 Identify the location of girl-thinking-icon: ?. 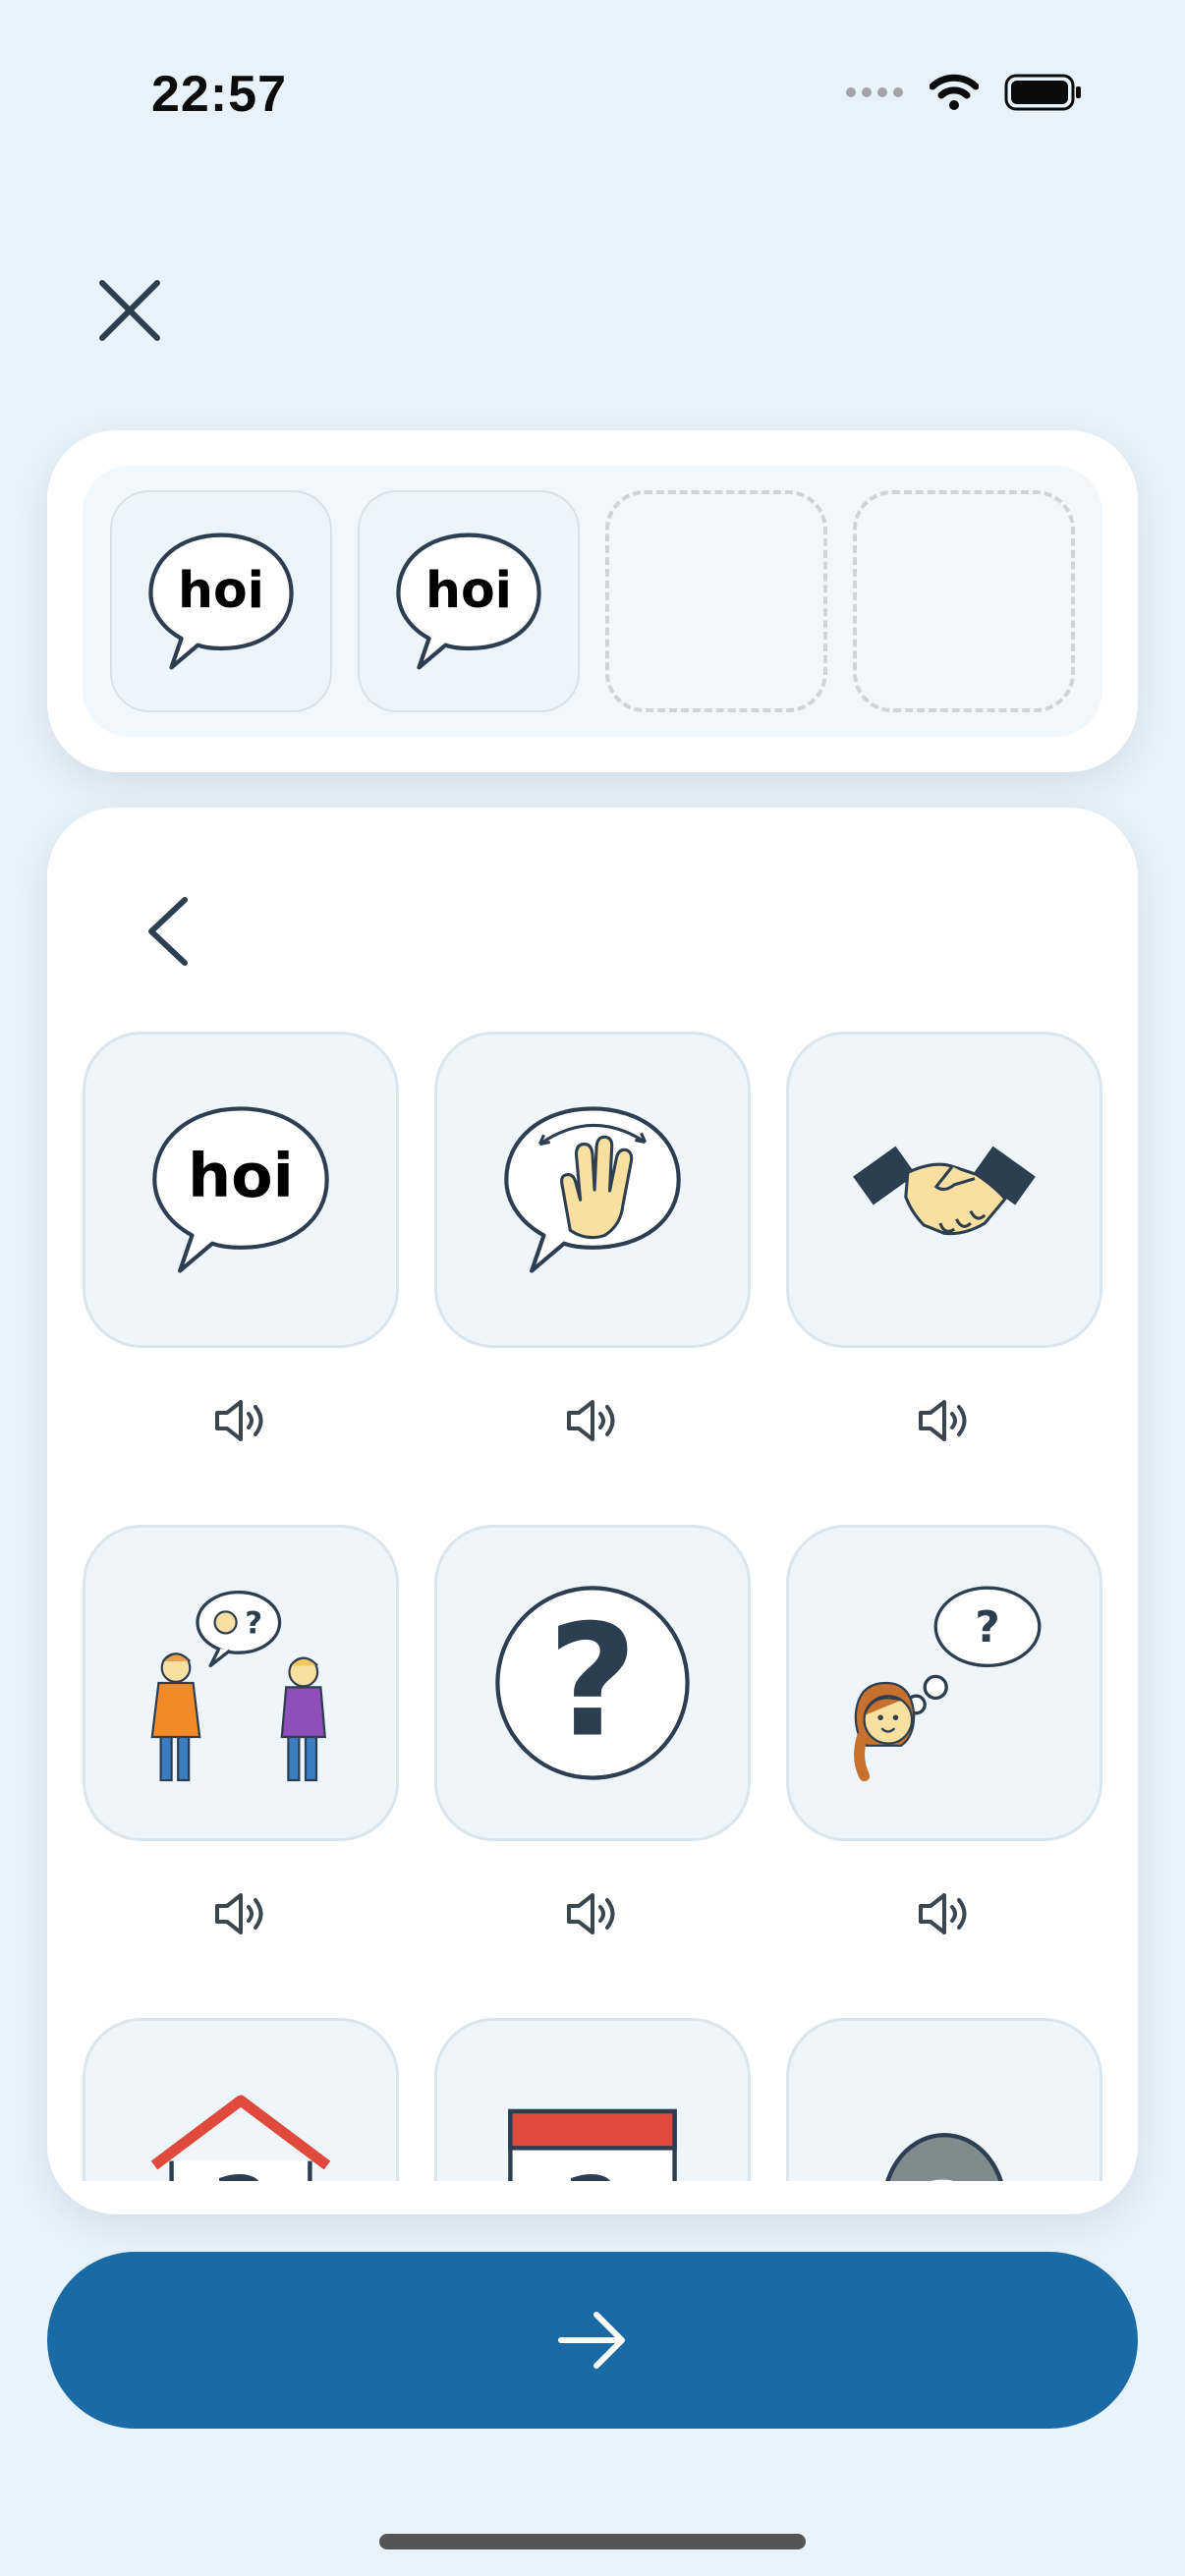
(948, 1684).